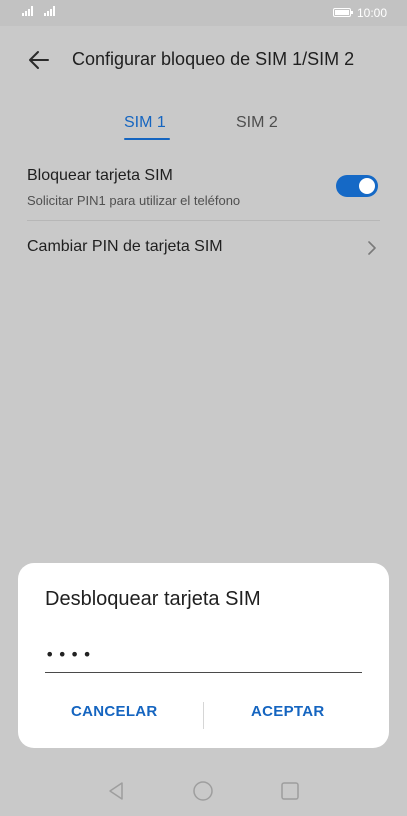  I want to click on battery-icon, so click(343, 12).